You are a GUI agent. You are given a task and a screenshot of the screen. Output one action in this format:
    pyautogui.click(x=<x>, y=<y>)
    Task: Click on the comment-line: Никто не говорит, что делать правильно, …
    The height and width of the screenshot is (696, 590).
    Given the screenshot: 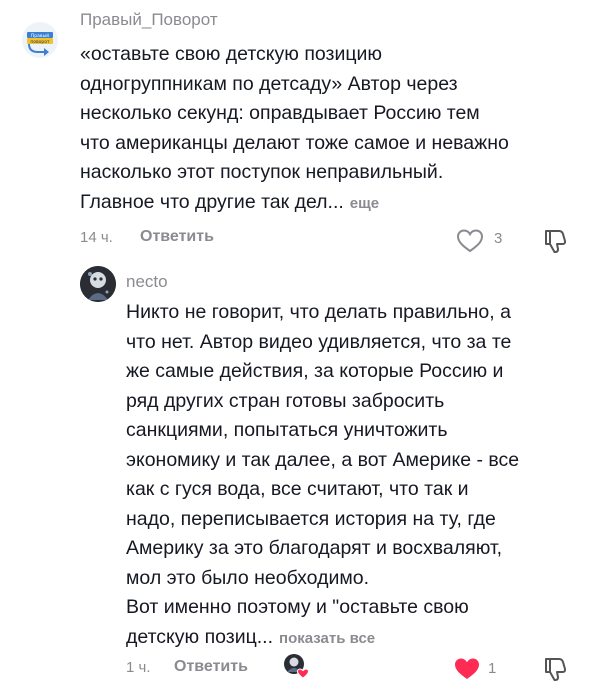 What is the action you would take?
    pyautogui.click(x=318, y=312)
    